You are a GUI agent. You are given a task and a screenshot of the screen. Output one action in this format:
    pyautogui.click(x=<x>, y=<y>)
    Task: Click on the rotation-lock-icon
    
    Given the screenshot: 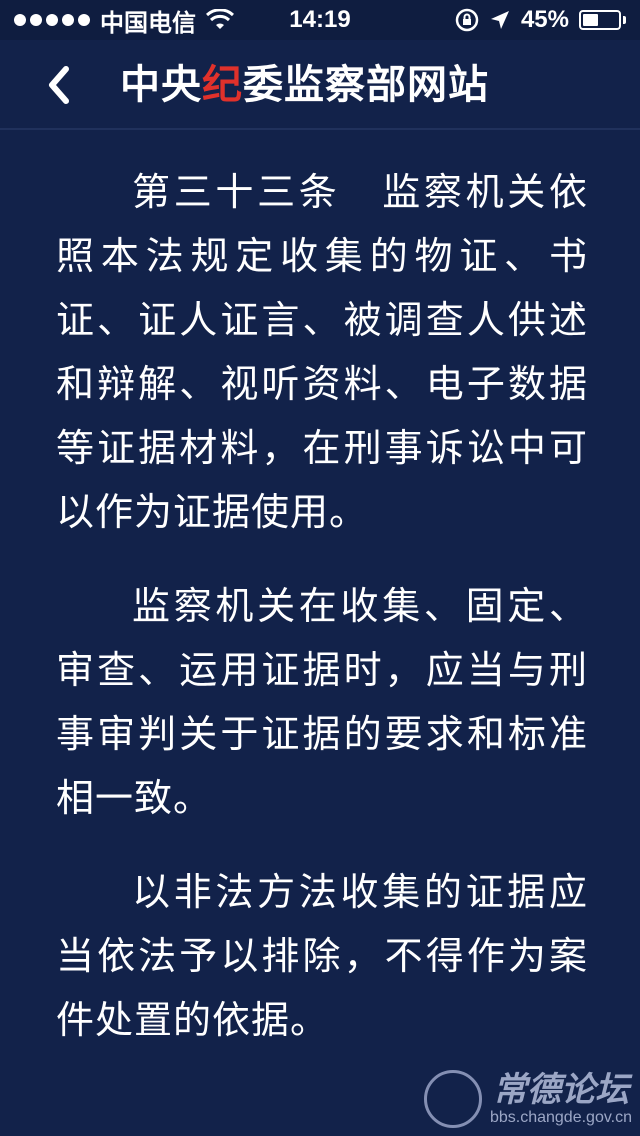 What is the action you would take?
    pyautogui.click(x=467, y=20)
    